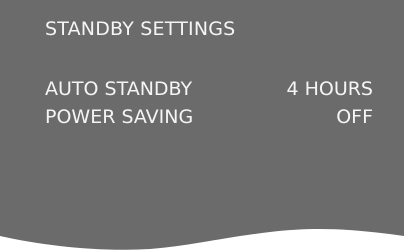  What do you see at coordinates (119, 117) in the screenshot?
I see `menu-item-label: POWER SAVING` at bounding box center [119, 117].